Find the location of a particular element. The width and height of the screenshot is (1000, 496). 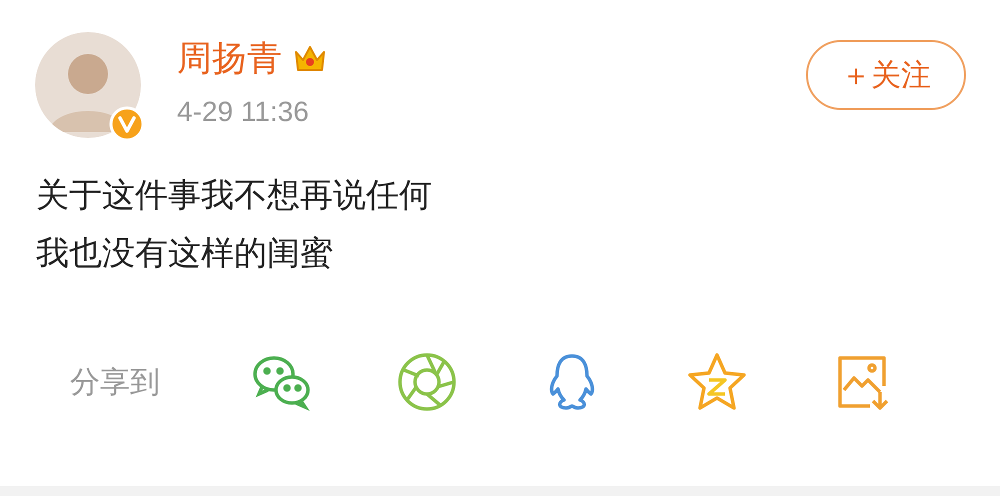

avatar is located at coordinates (88, 85).